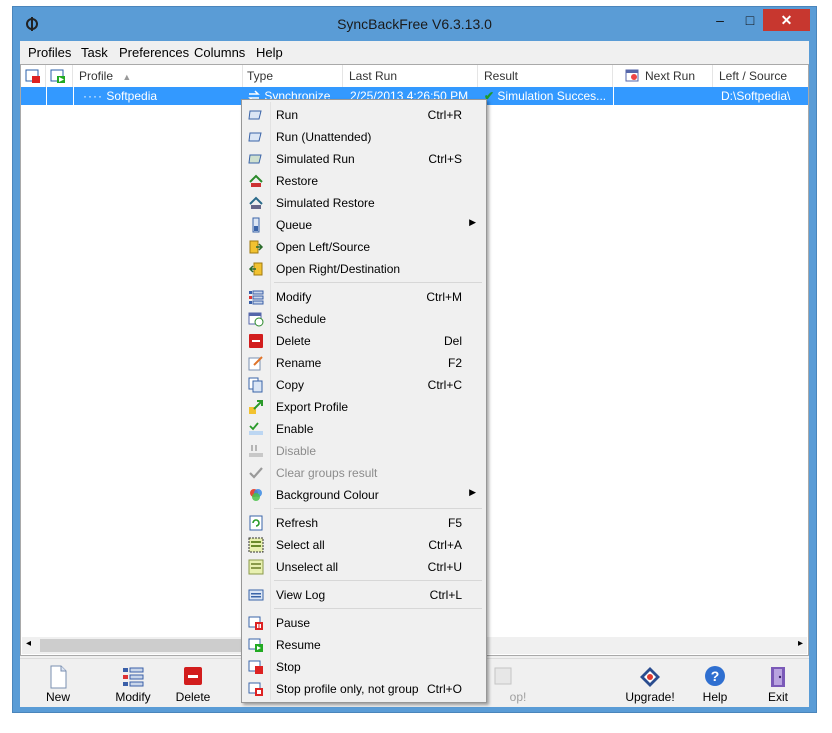 The height and width of the screenshot is (733, 832). I want to click on new-button: New, so click(58, 684).